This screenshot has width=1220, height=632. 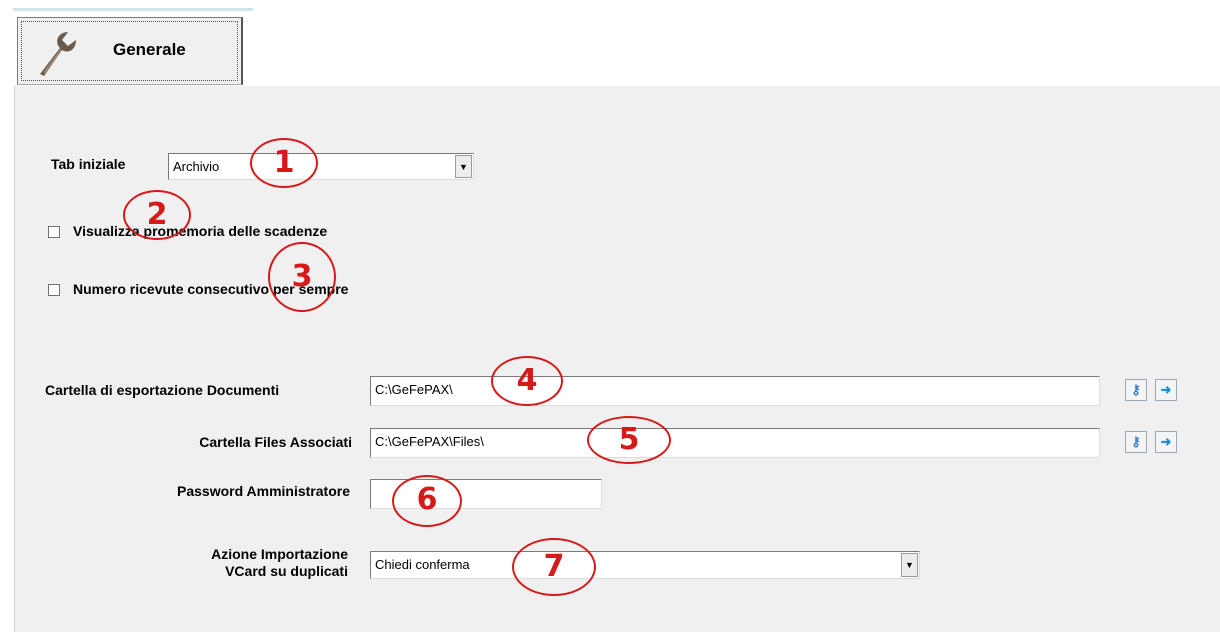 What do you see at coordinates (200, 231) in the screenshot?
I see `promemoria-label: Visualizza promemoria delle scadenze` at bounding box center [200, 231].